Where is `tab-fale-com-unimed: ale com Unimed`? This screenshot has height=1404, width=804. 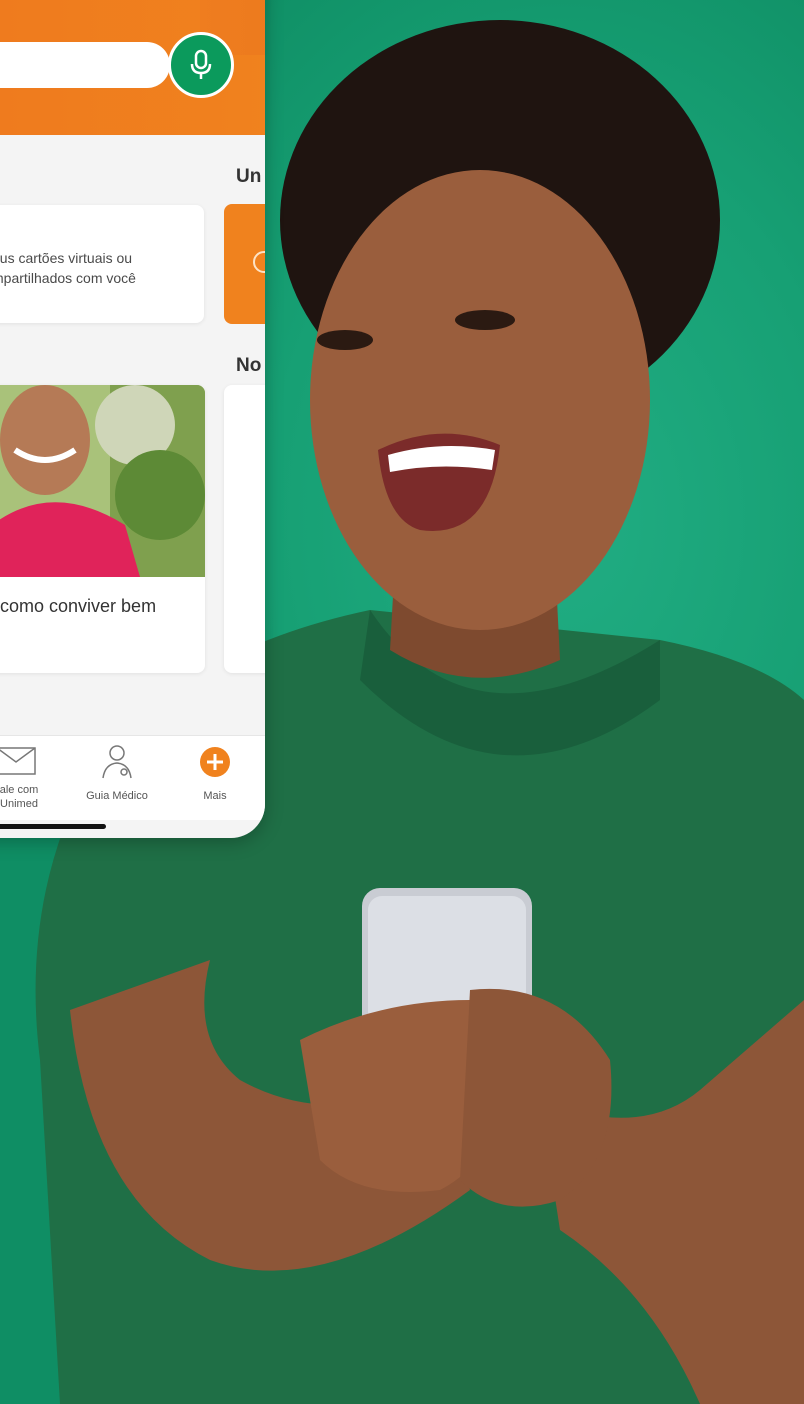
tab-fale-com-unimed: ale com Unimed is located at coordinates (20, 779).